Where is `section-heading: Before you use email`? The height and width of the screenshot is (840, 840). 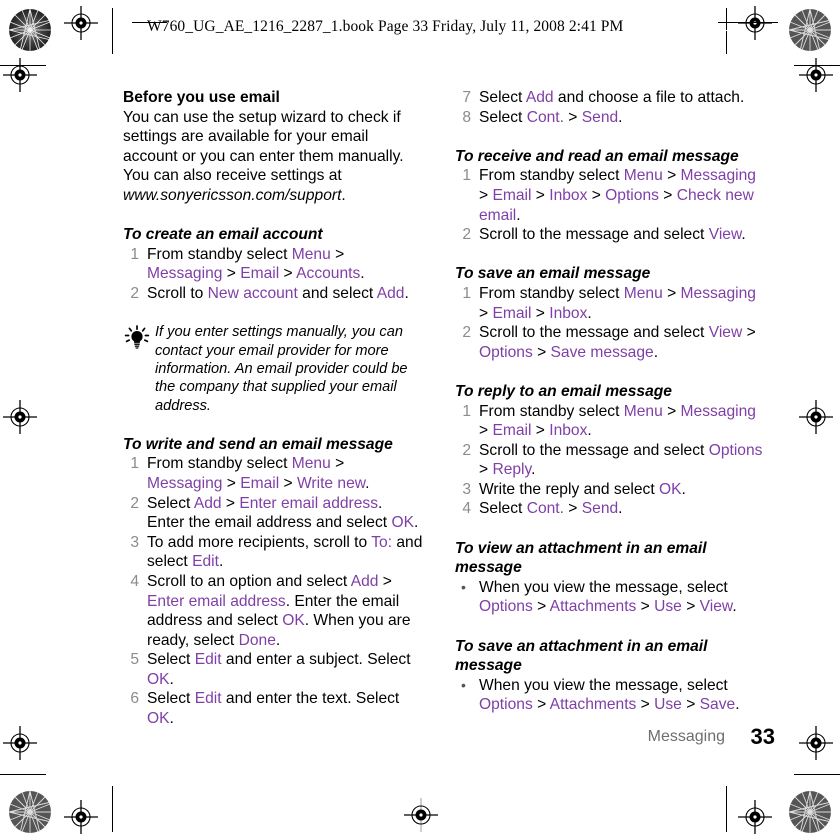
section-heading: Before you use email is located at coordinates (201, 97).